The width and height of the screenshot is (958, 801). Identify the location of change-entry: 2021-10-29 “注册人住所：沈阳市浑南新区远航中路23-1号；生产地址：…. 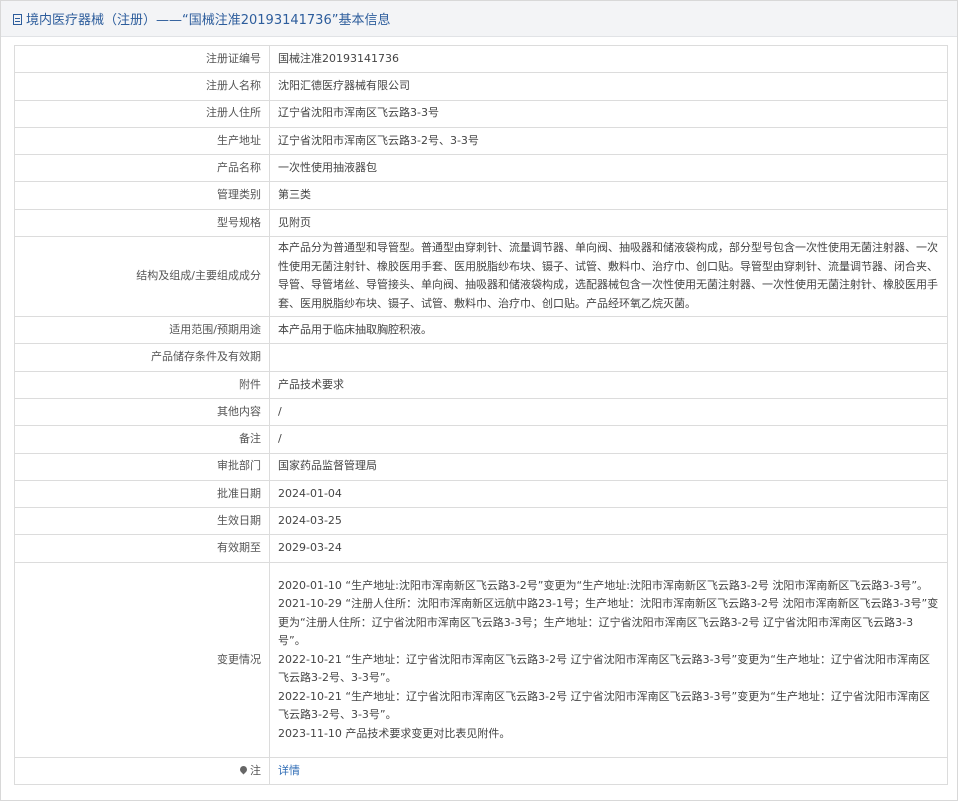
(608, 622).